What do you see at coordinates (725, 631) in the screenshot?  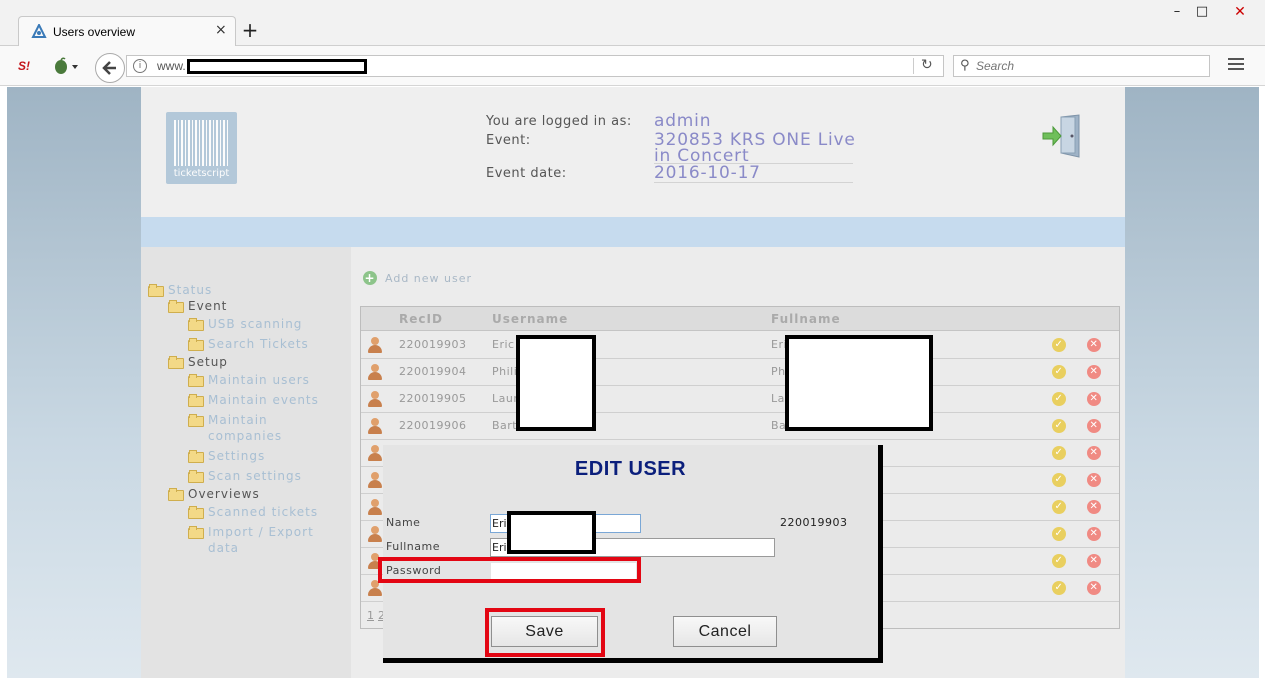 I see `cancel-button: Cancel` at bounding box center [725, 631].